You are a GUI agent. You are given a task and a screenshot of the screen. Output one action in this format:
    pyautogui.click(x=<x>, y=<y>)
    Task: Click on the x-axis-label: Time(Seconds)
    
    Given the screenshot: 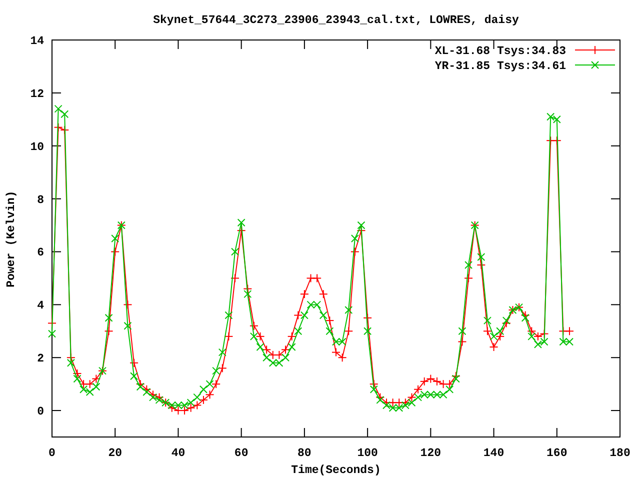 What is the action you would take?
    pyautogui.click(x=336, y=470)
    